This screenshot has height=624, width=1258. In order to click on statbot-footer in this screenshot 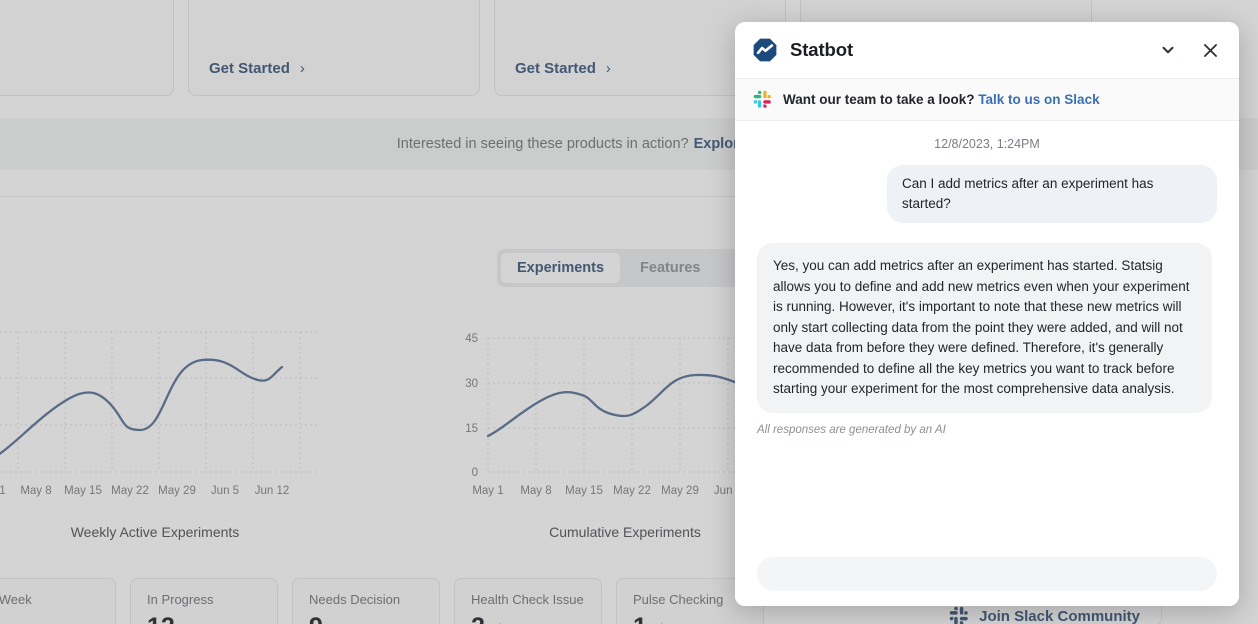, I will do `click(987, 574)`.